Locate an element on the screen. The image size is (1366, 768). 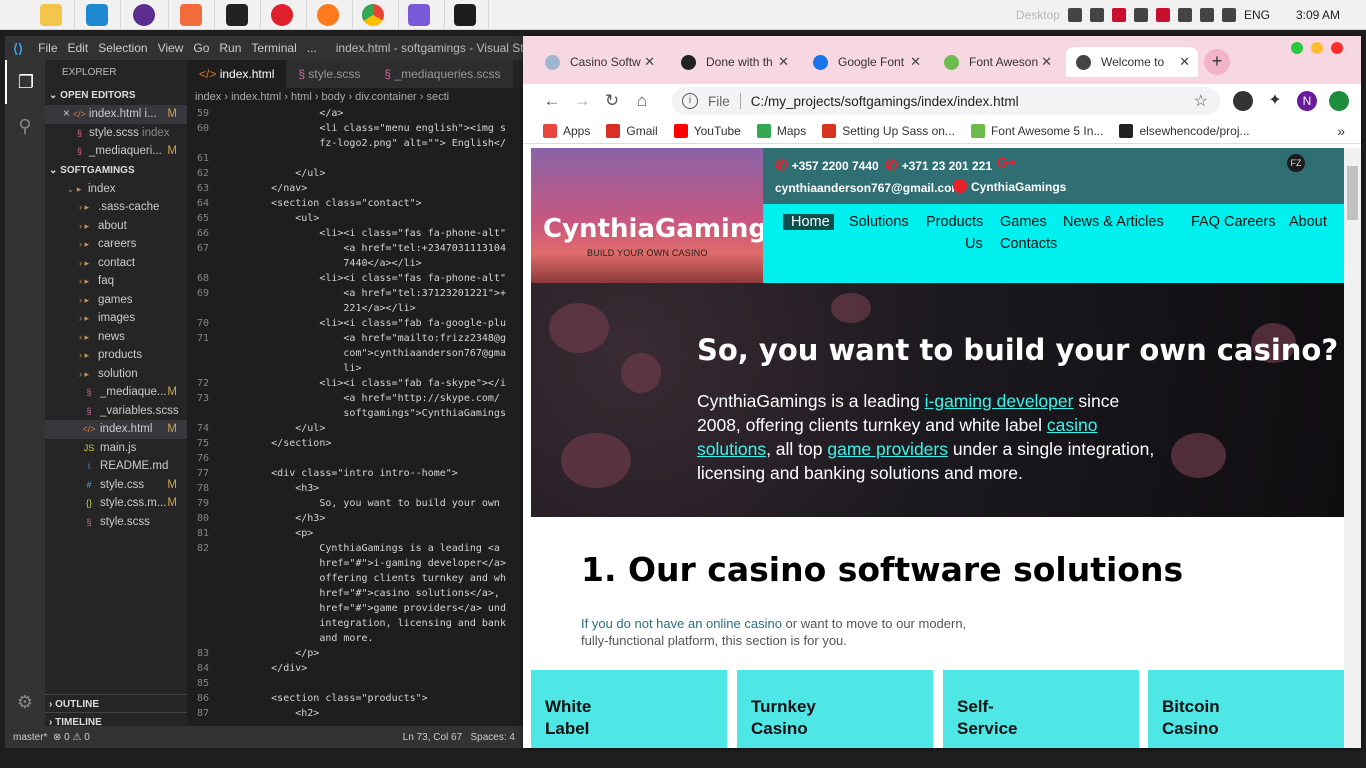
problems-indicator: ⊗ 0 ⚠ 0 is located at coordinates (71, 737).